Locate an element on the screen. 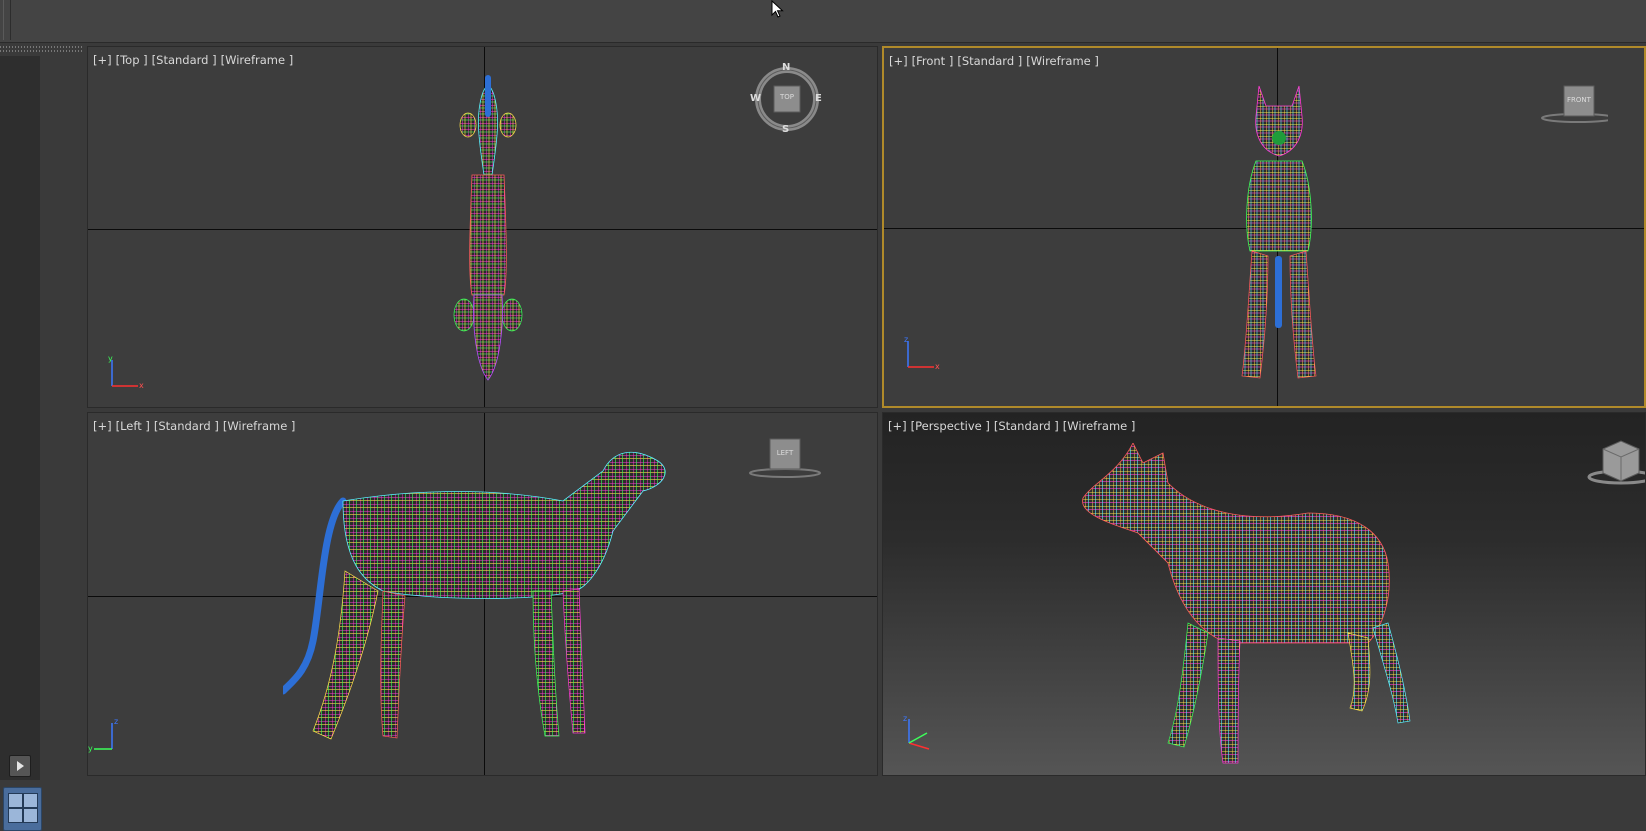 The width and height of the screenshot is (1646, 831). viewport-label: [+] [Front ] [Standard ] [Wireframe ] is located at coordinates (996, 61).